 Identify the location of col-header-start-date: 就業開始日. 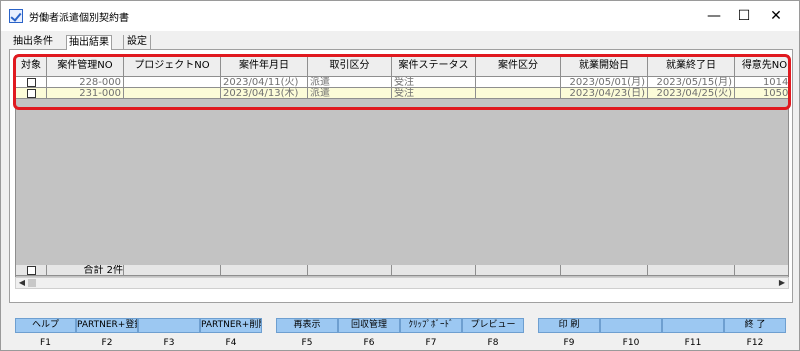
(604, 66).